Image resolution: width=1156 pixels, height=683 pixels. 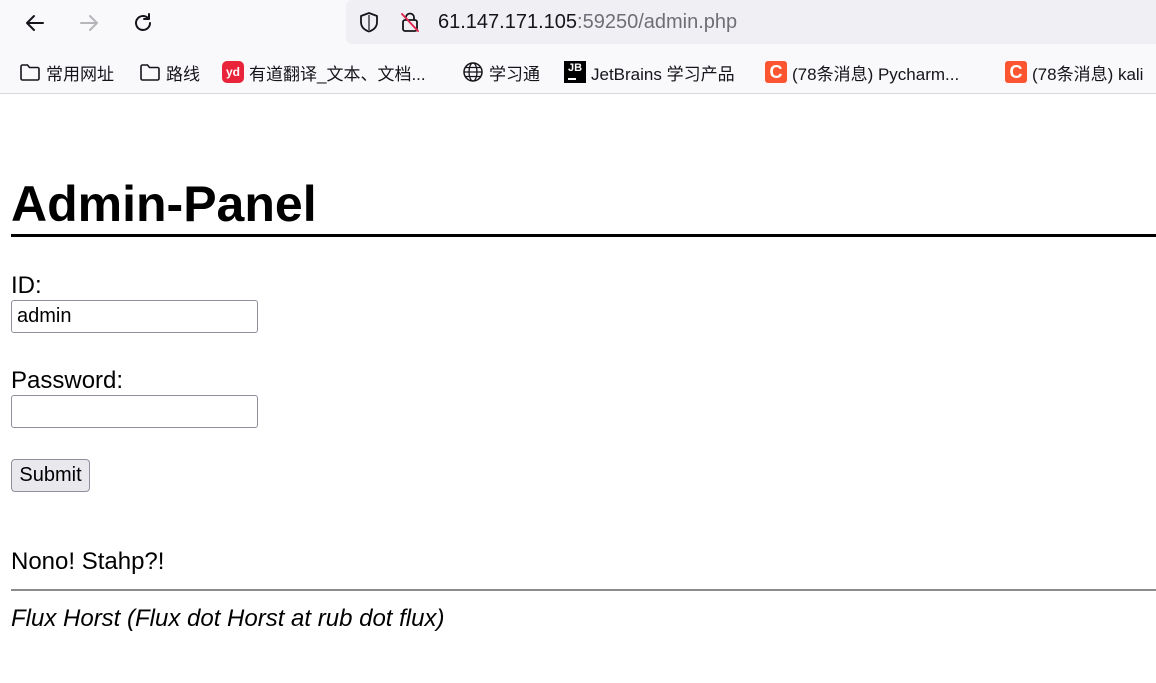 I want to click on id-input, so click(x=134, y=316).